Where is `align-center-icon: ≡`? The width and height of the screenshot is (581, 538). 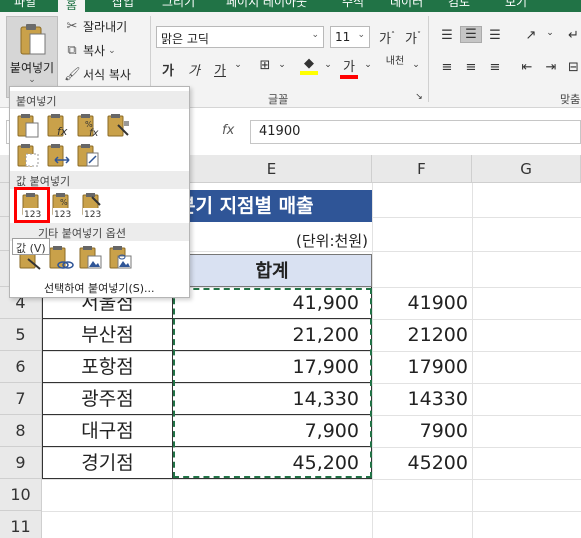
align-center-icon: ≡ is located at coordinates (471, 67).